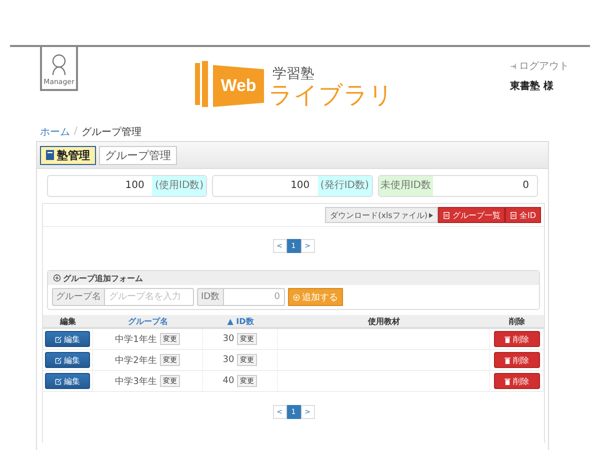 The height and width of the screenshot is (450, 600). I want to click on download-button: ダウンロード(xlsファイル), so click(381, 215).